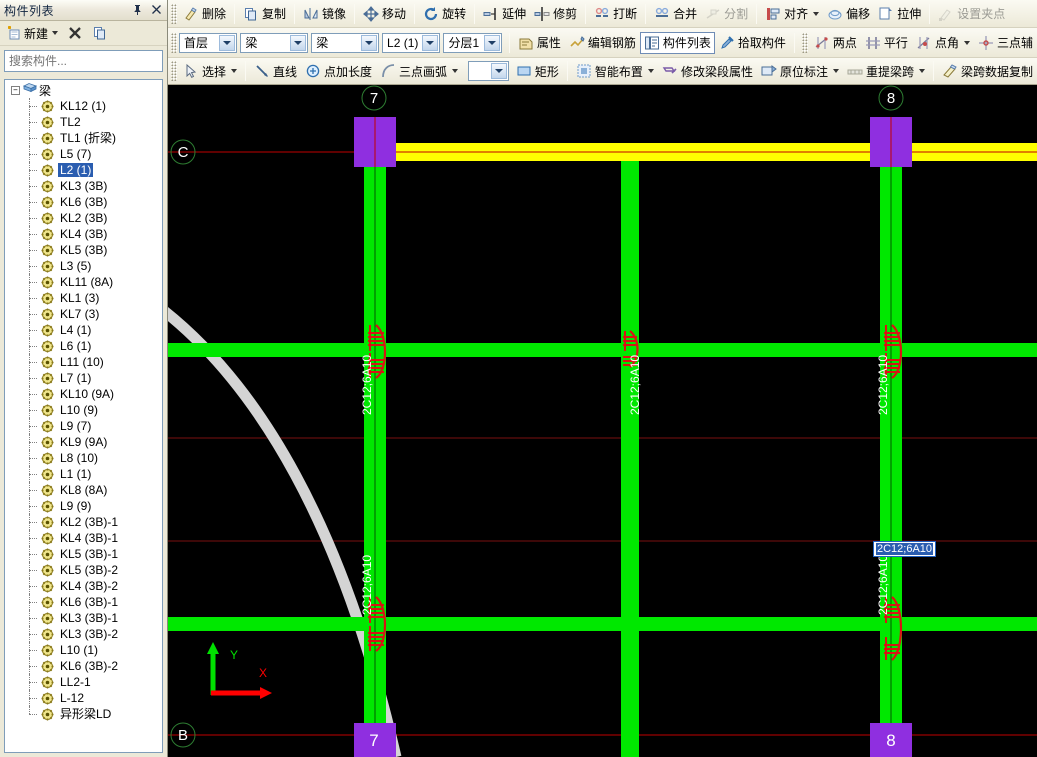  I want to click on combo-shape-combo, so click(488, 71).